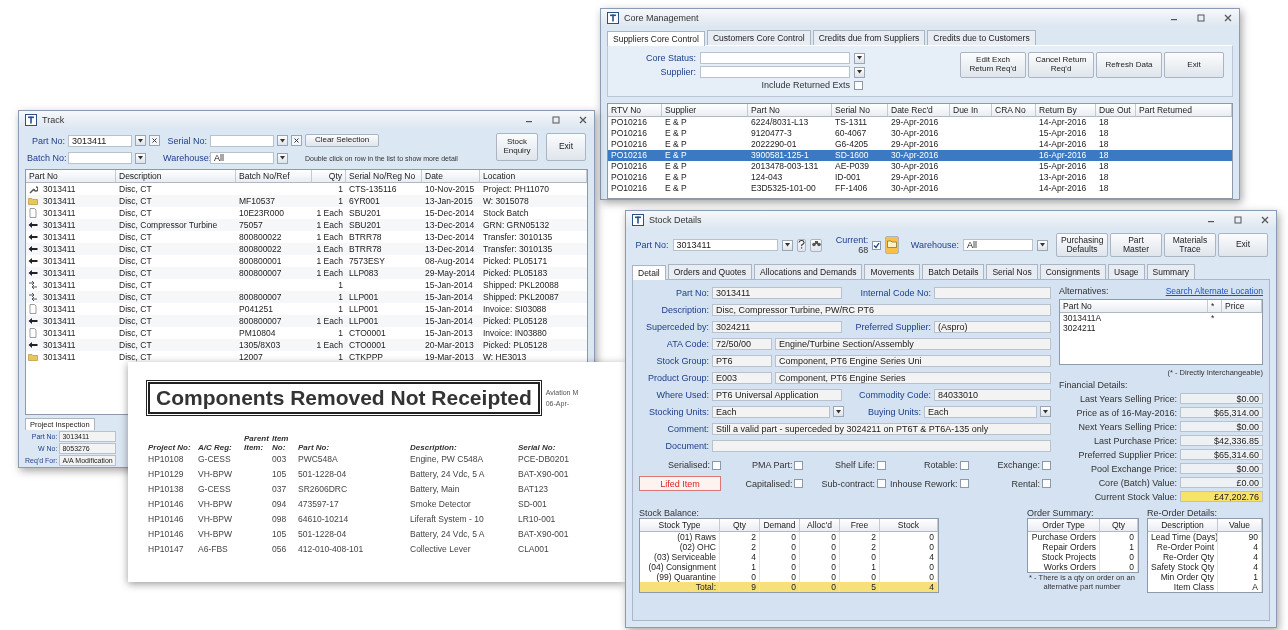  What do you see at coordinates (920, 122) in the screenshot?
I see `table-row: PO10216 E & P 6224/8031-L13 TS-1311 29-Apr-2016 14-Apr-2016 18` at bounding box center [920, 122].